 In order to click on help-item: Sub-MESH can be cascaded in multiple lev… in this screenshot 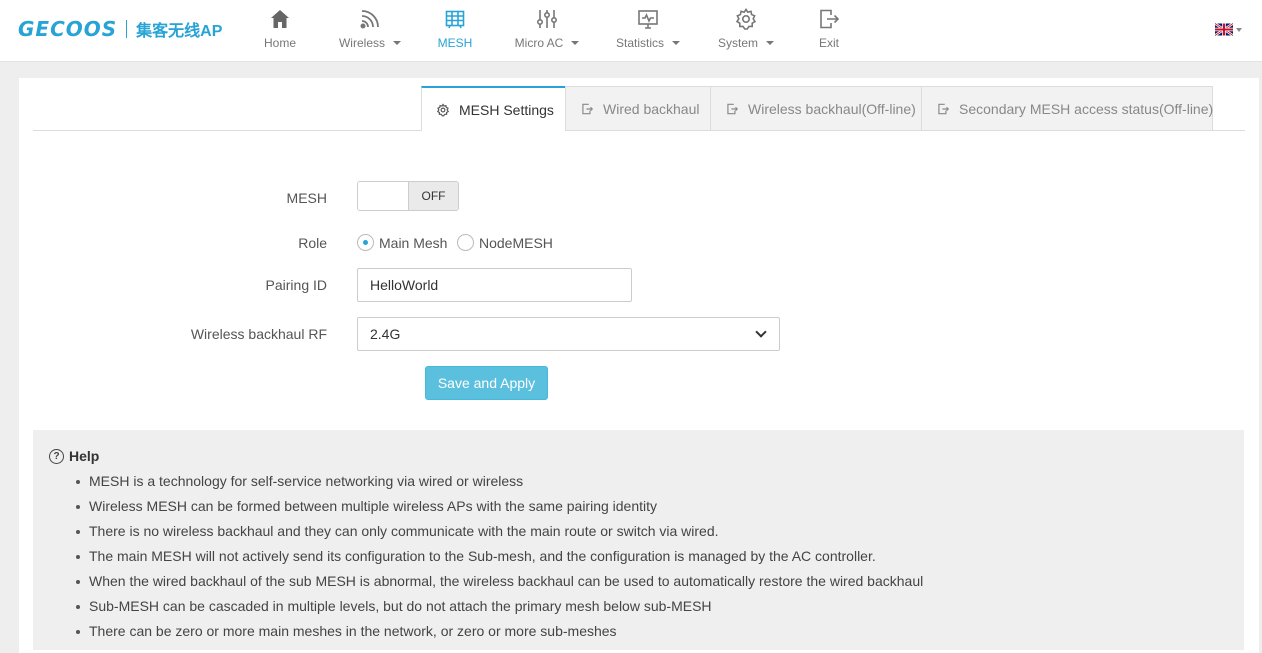, I will do `click(659, 606)`.